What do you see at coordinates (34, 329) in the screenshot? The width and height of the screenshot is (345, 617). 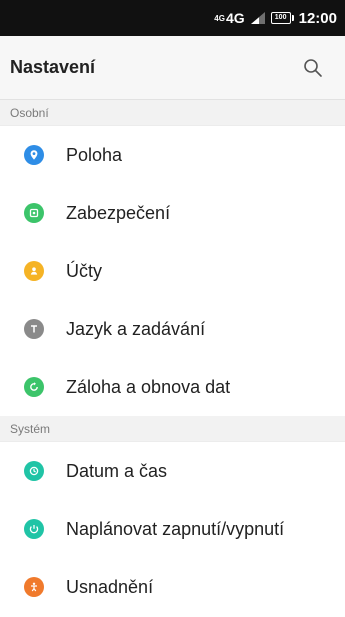 I see `language-icon` at bounding box center [34, 329].